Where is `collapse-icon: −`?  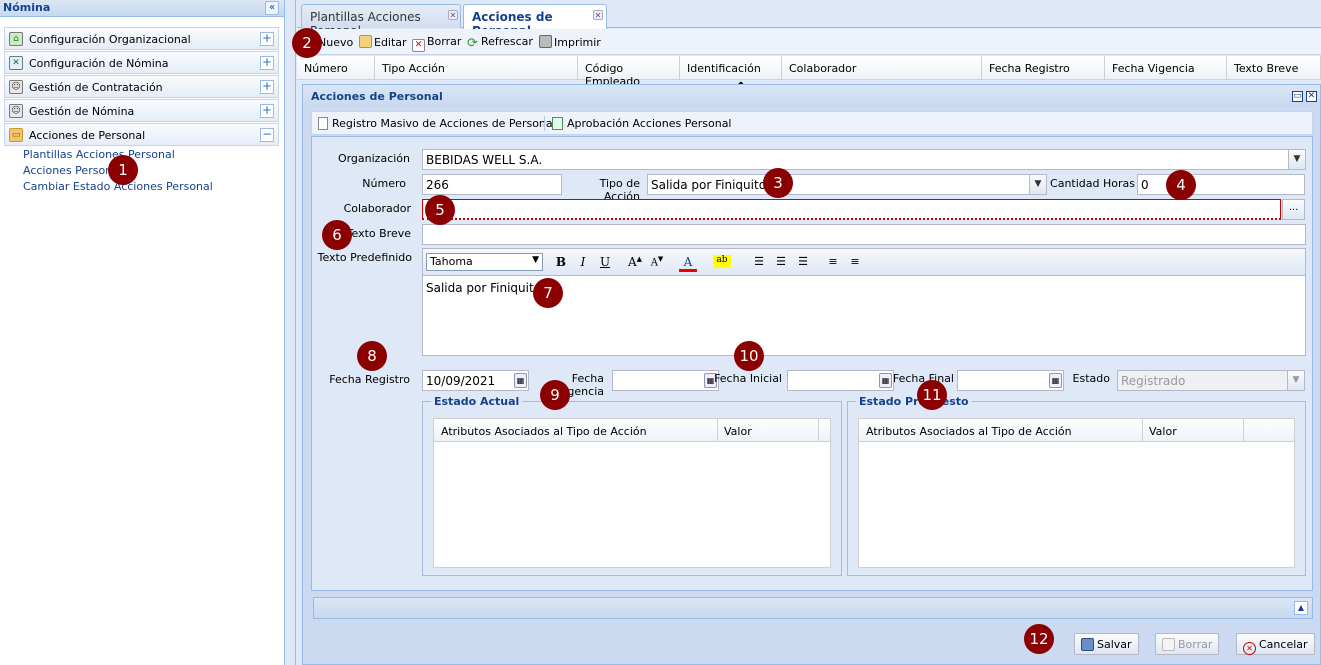
collapse-icon: − is located at coordinates (267, 135).